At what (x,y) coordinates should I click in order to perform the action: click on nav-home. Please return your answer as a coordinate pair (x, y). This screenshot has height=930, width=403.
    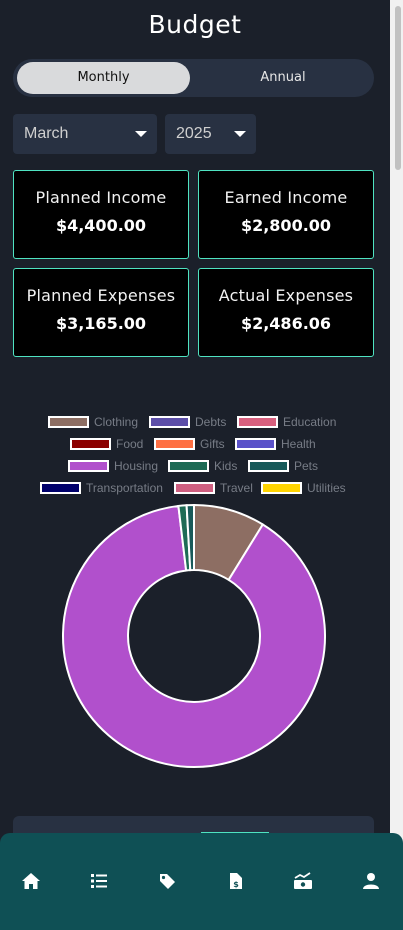
    Looking at the image, I should click on (31, 881).